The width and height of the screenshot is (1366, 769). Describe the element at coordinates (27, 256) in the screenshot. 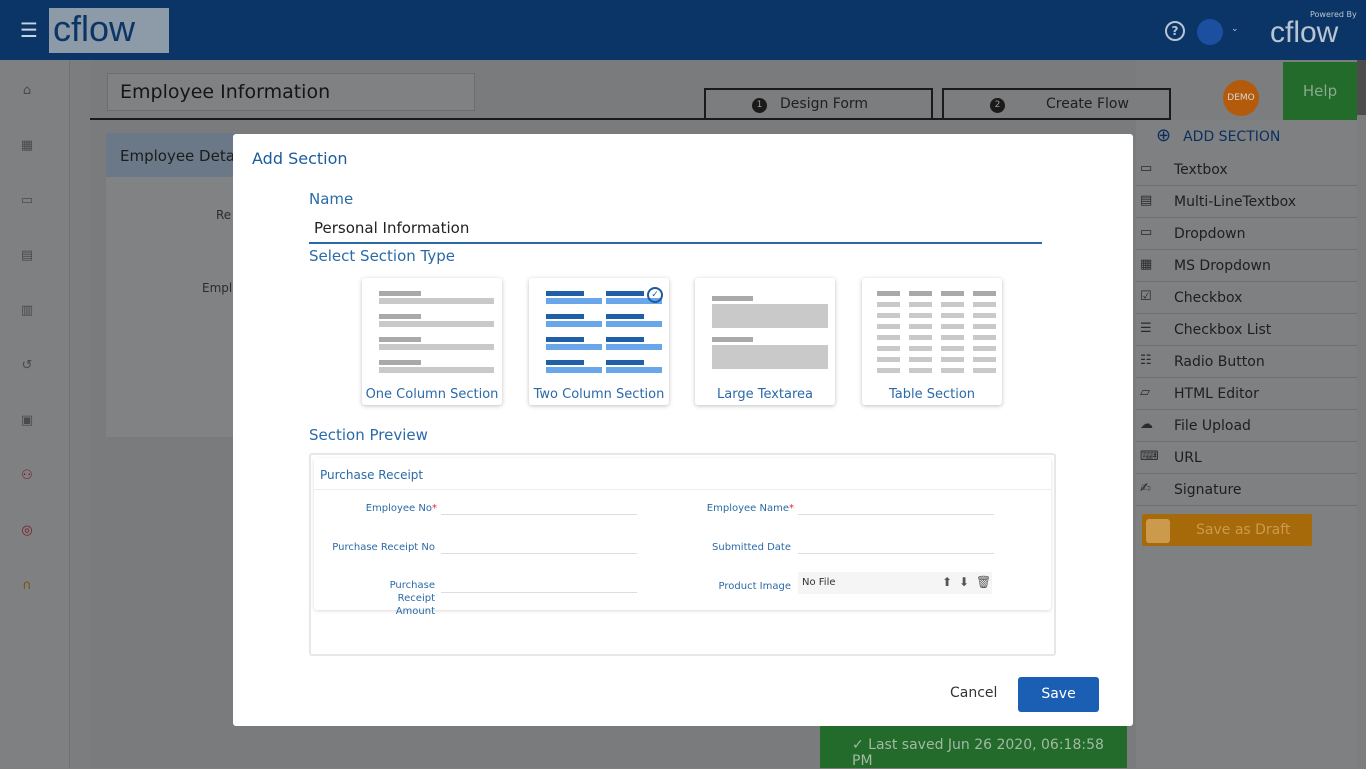

I see `inbox-icon: ▤` at that location.